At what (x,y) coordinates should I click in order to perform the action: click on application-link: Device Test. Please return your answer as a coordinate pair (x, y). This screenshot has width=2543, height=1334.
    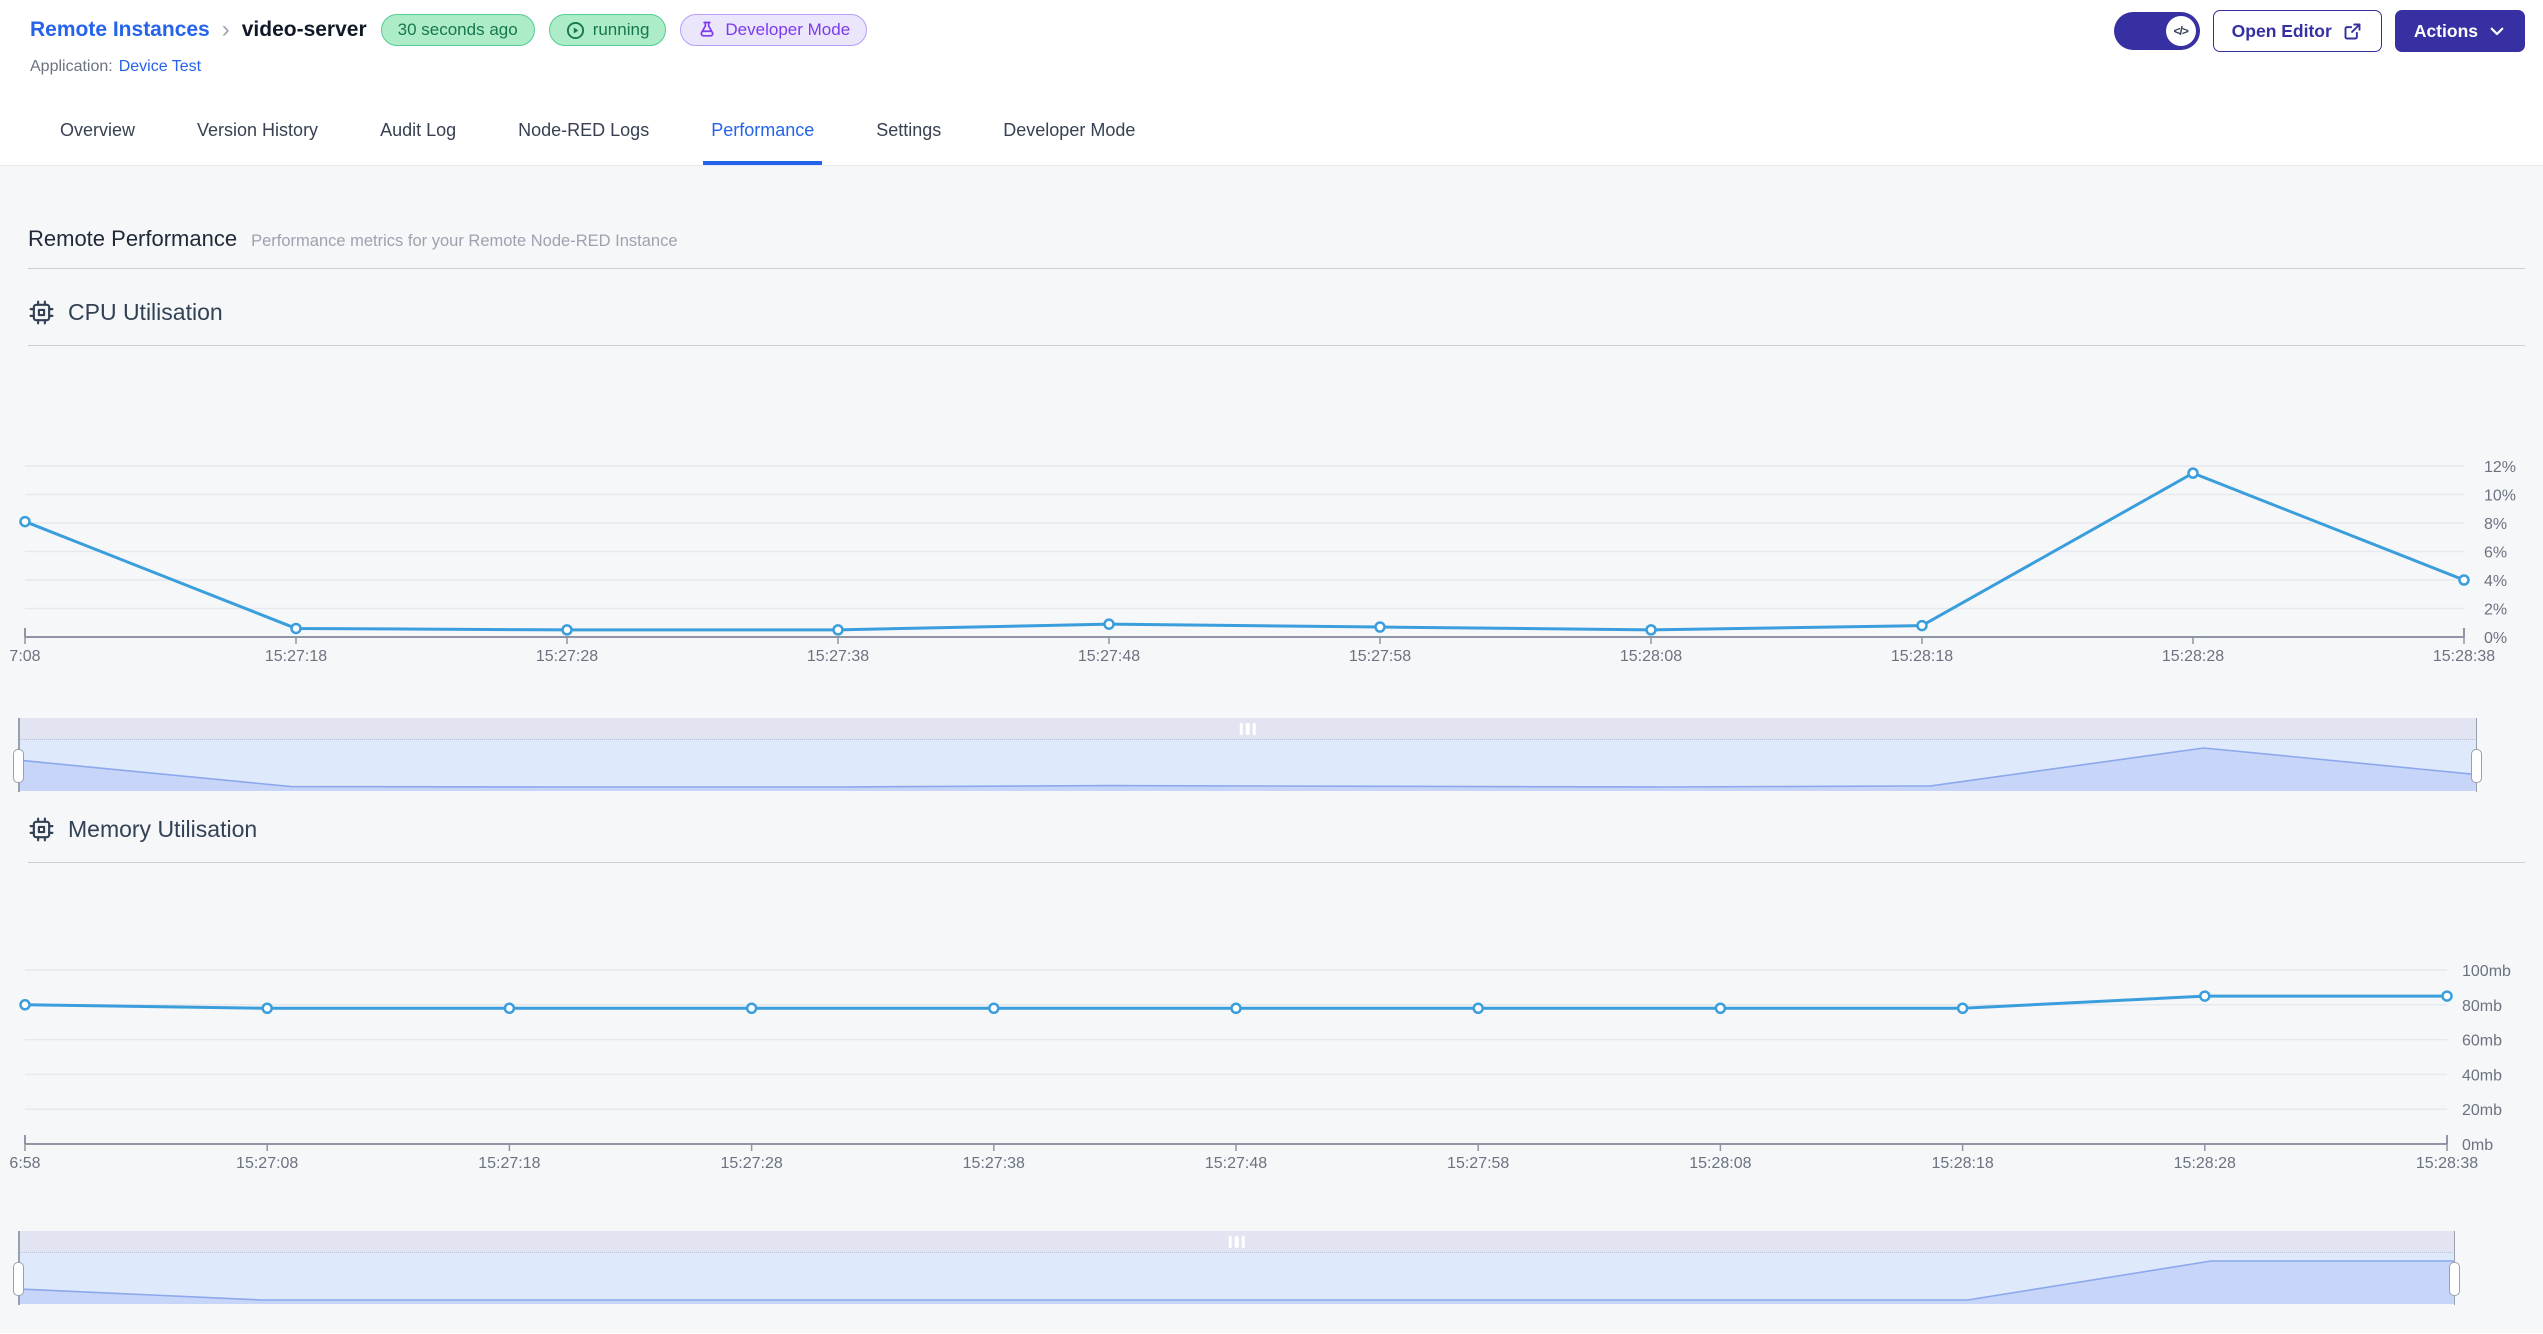
    Looking at the image, I should click on (160, 66).